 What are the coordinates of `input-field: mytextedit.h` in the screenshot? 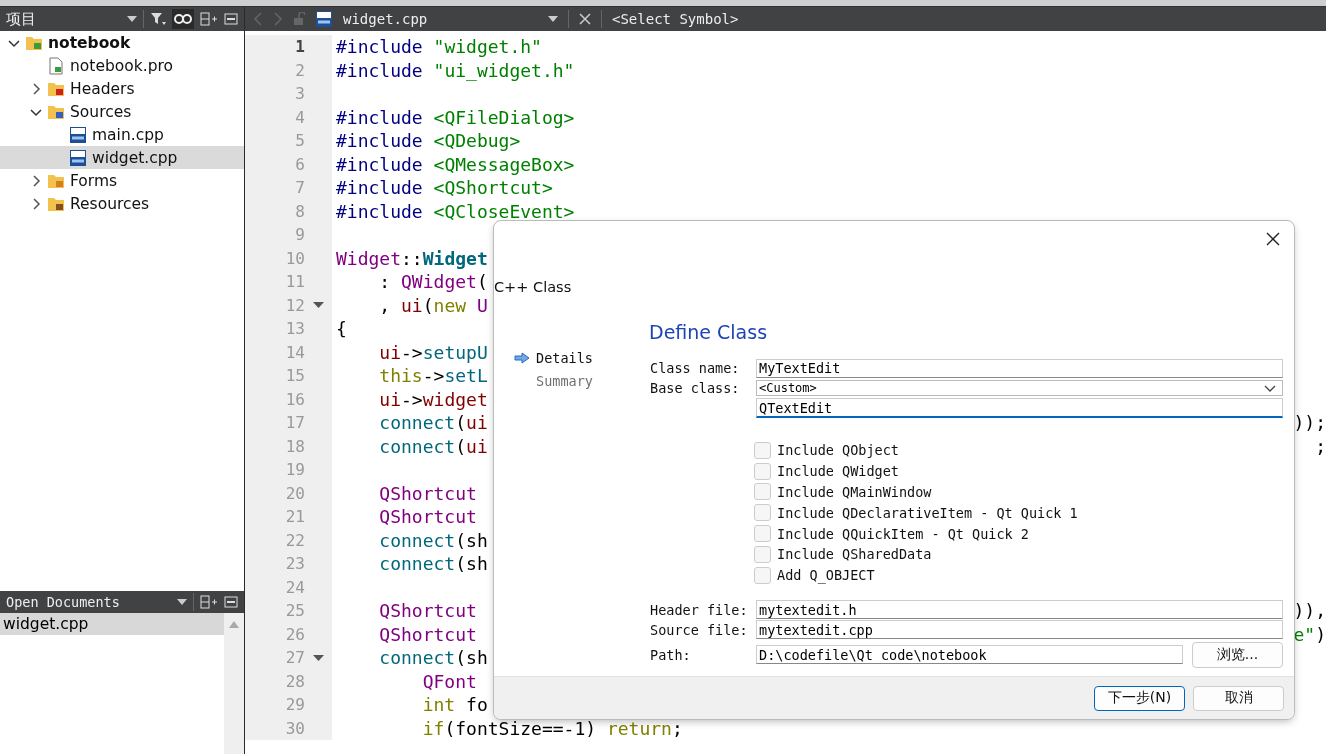 It's located at (1019, 610).